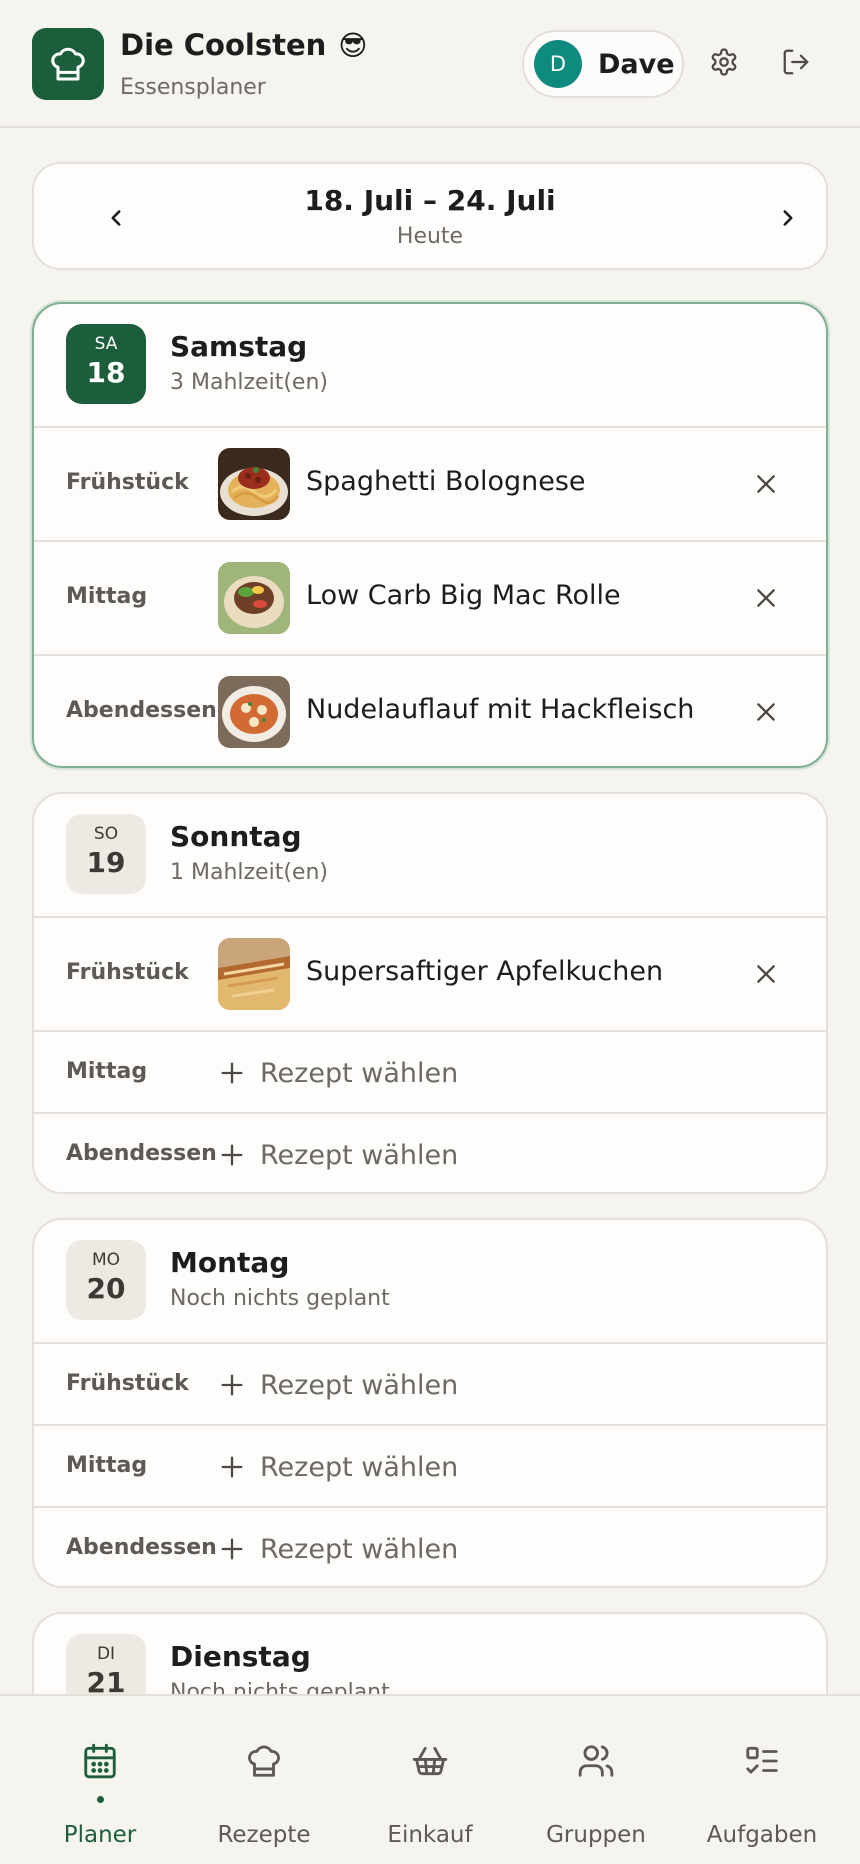 This screenshot has width=860, height=1864. What do you see at coordinates (106, 372) in the screenshot?
I see `day-number: 18` at bounding box center [106, 372].